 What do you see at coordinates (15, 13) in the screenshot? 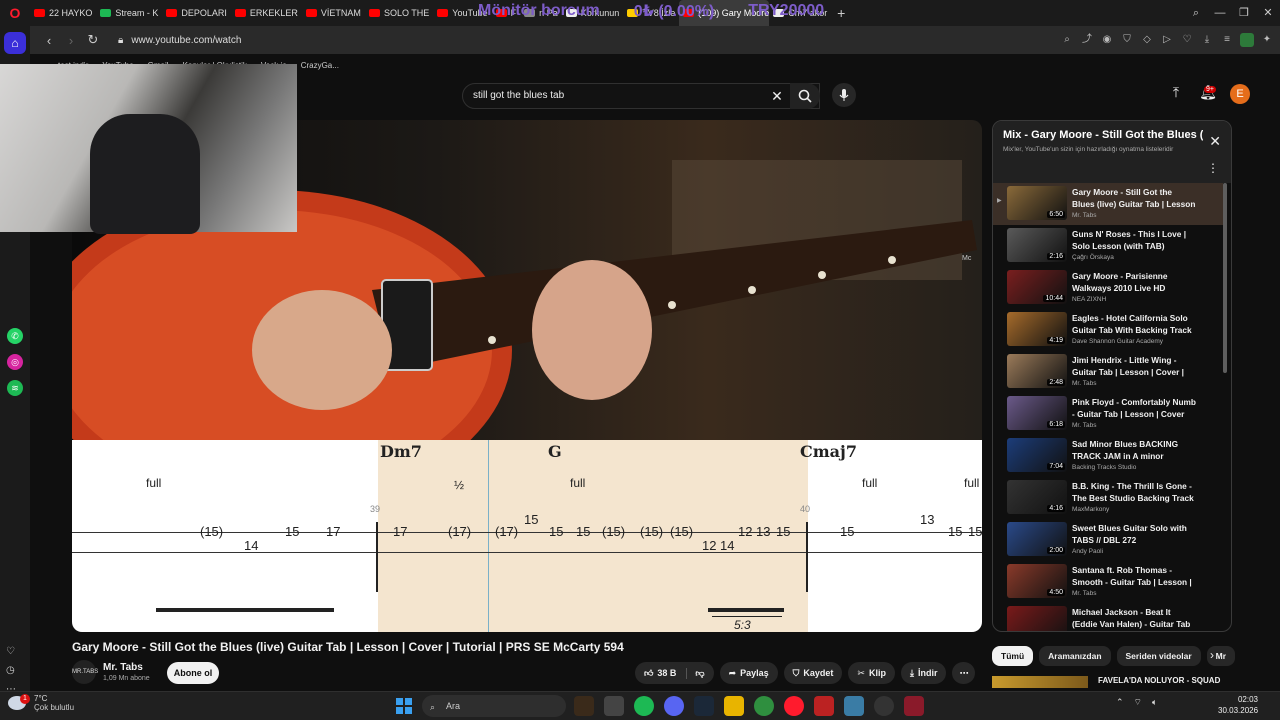
I see `opera-logo-icon: O` at bounding box center [15, 13].